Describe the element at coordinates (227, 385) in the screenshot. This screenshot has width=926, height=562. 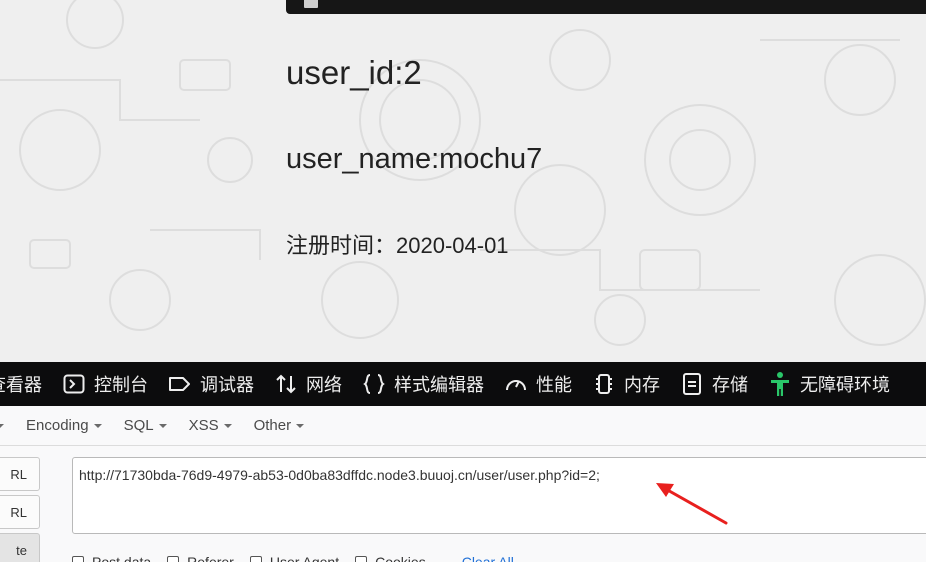
I see `tab-label: 调试器` at that location.